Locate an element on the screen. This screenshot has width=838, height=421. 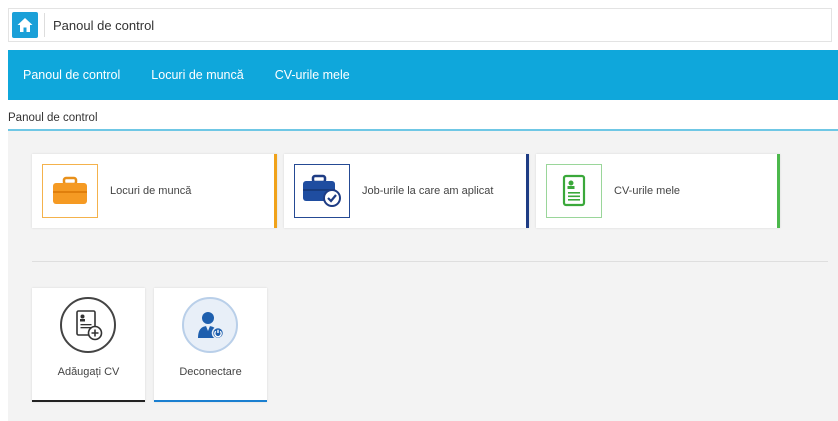
nav-item-my-cvs: CV-urile mele is located at coordinates (312, 75).